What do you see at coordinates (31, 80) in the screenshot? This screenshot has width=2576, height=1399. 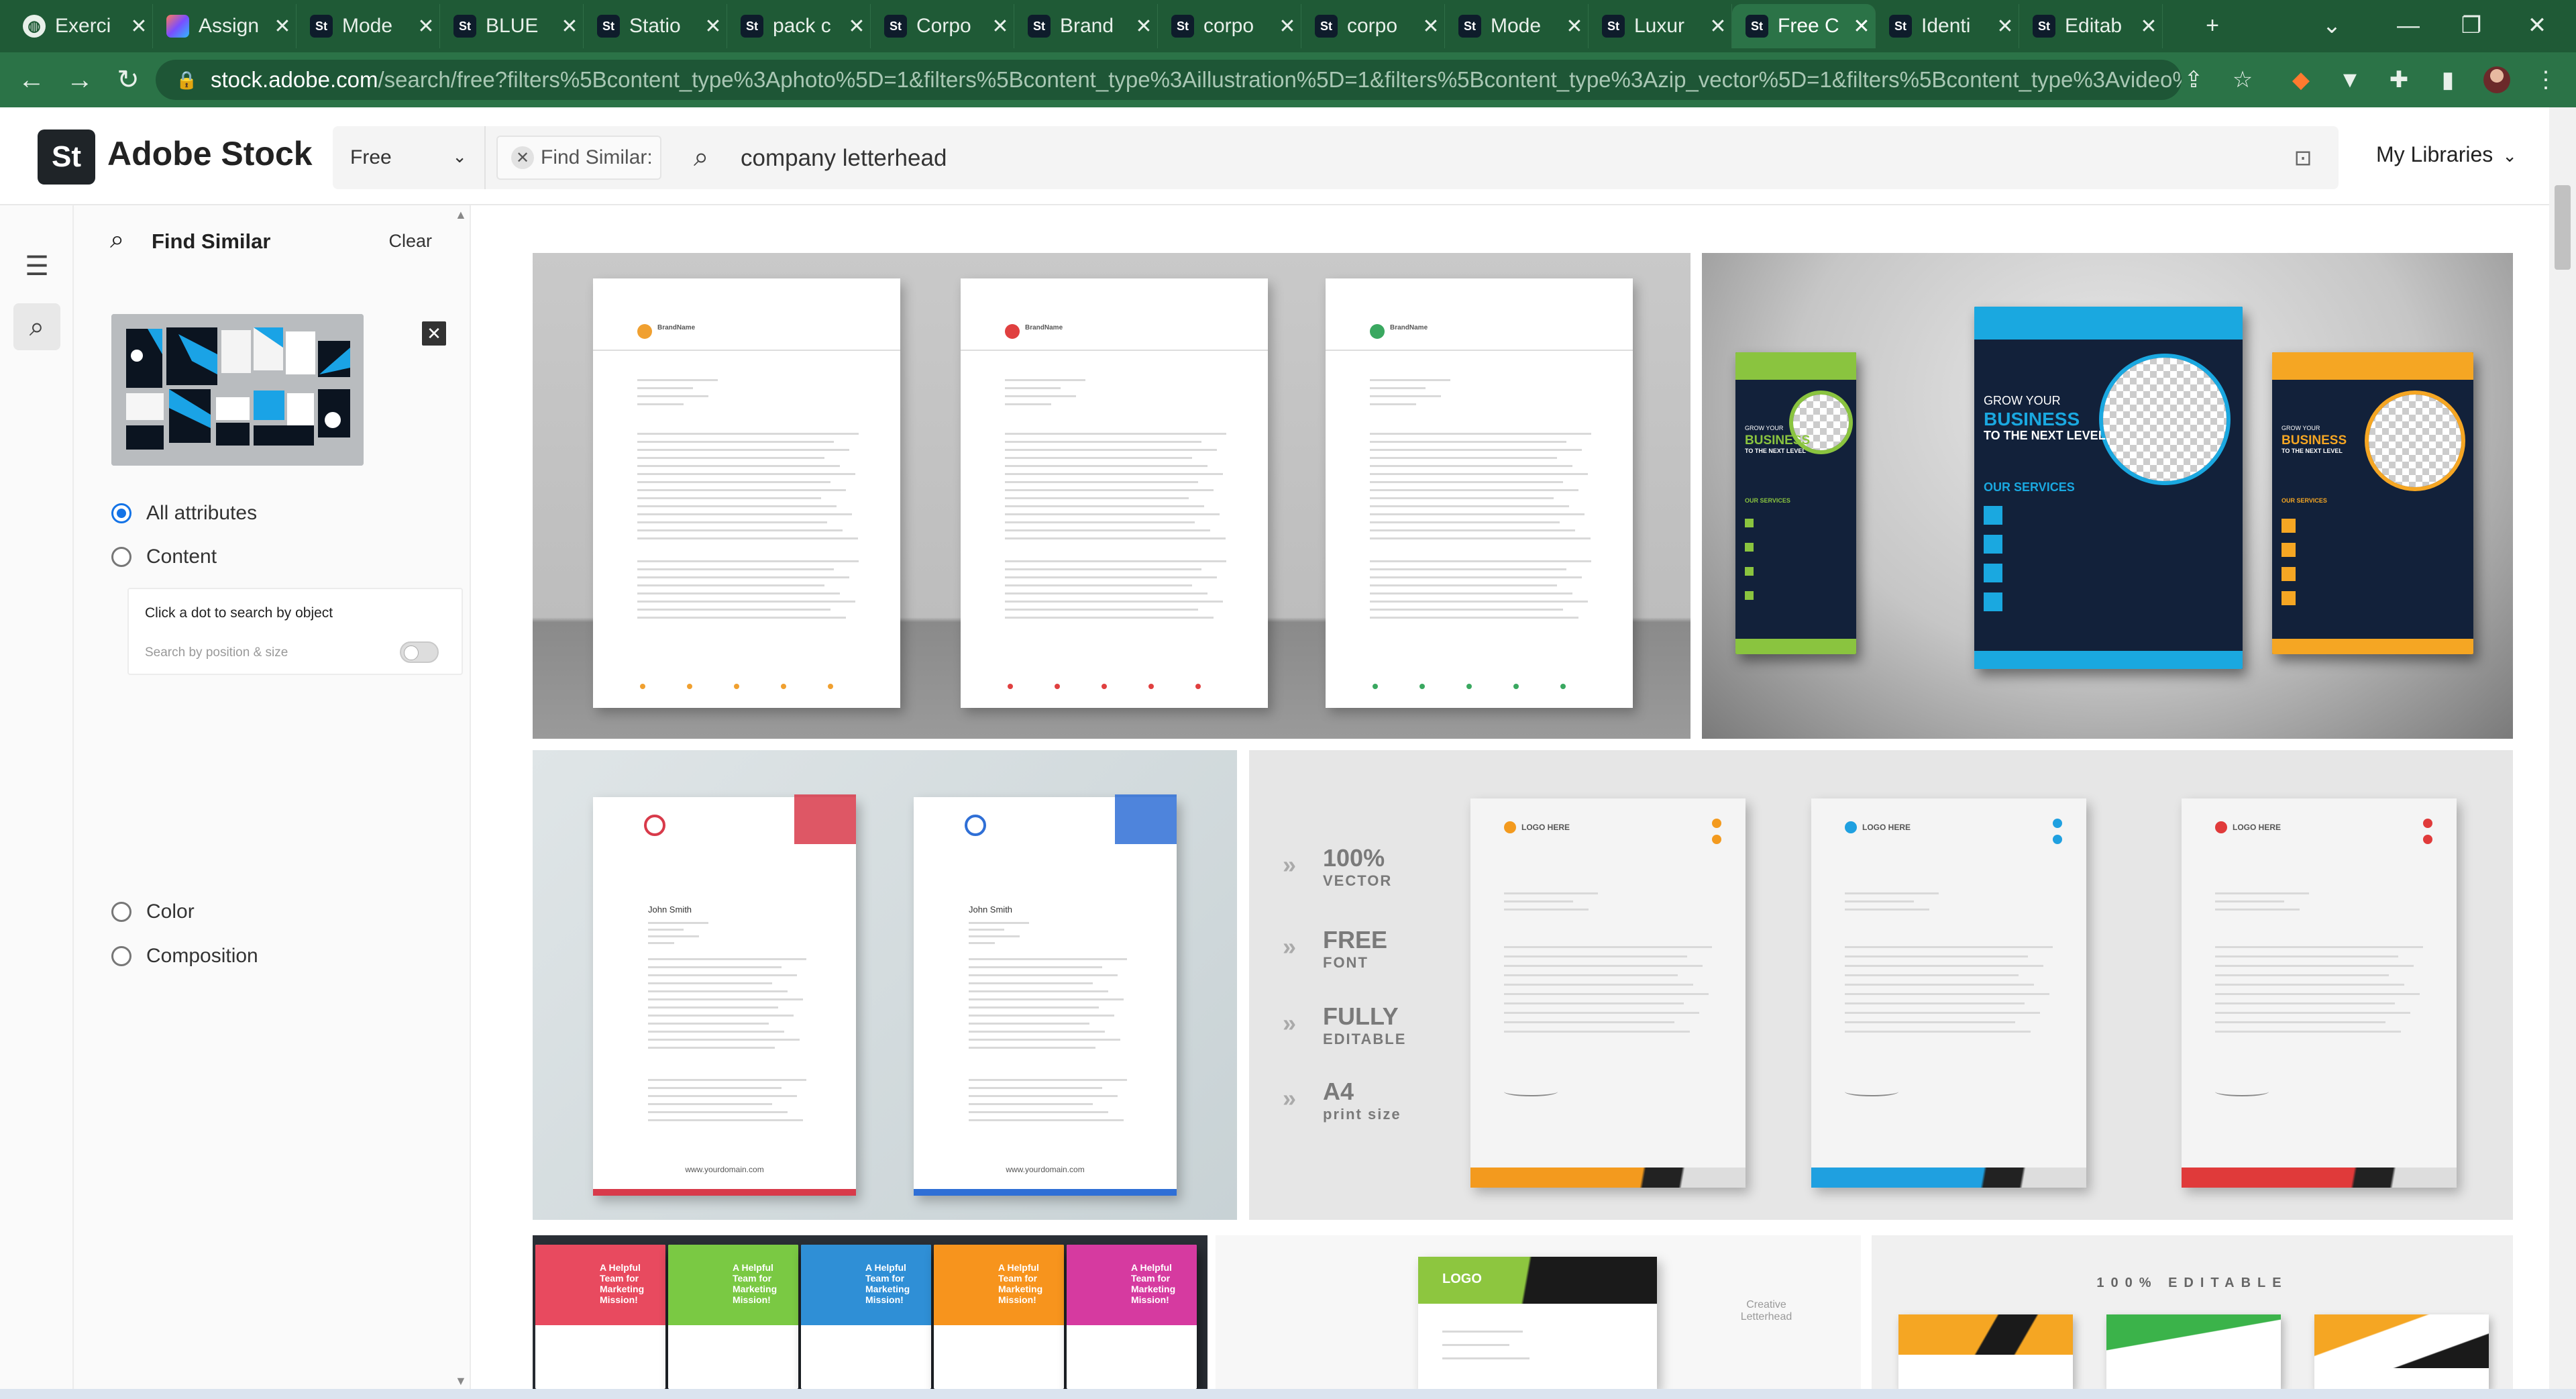 I see `back-arrow-icon: ←` at bounding box center [31, 80].